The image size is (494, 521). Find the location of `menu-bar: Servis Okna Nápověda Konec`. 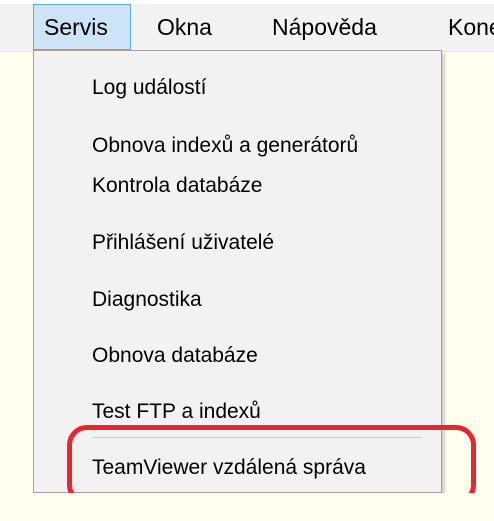

menu-bar: Servis Okna Nápověda Konec is located at coordinates (247, 28).